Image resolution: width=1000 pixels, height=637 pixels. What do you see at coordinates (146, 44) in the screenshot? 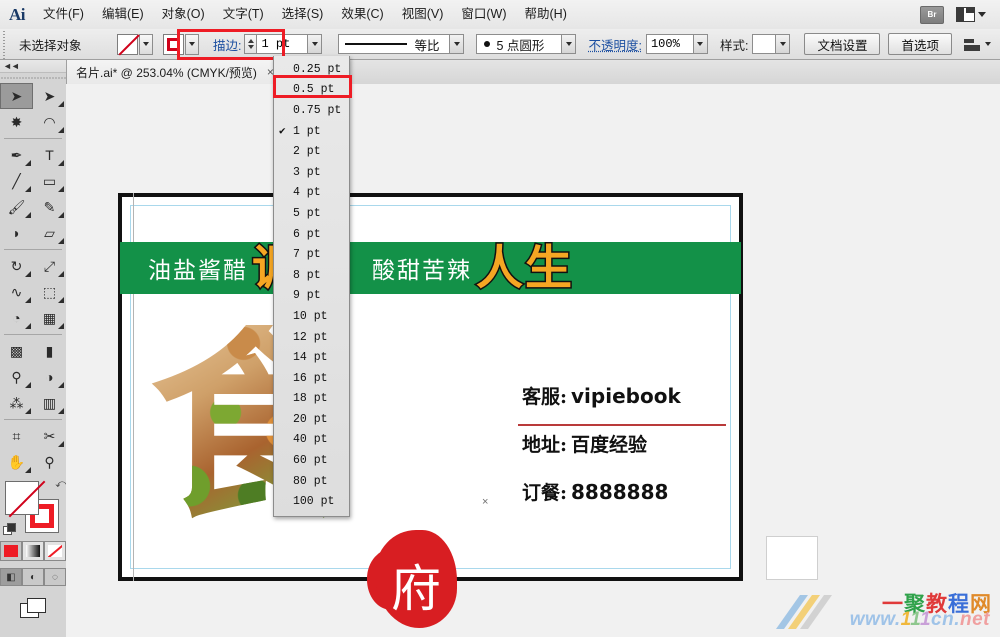
I see `fill-dropdown-arrow` at bounding box center [146, 44].